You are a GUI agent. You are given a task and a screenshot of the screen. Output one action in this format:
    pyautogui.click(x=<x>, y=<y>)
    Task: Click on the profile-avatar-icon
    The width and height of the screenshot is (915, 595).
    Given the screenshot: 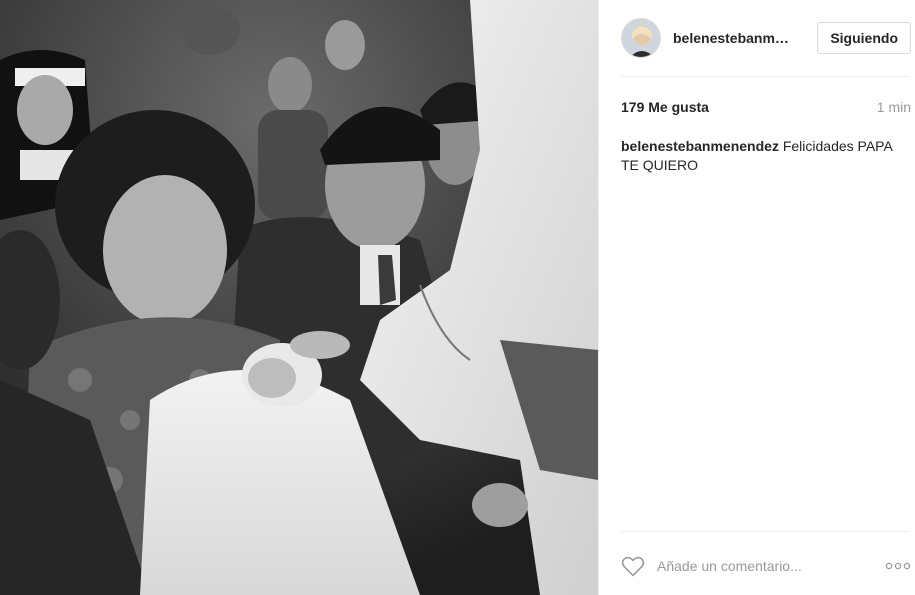 What is the action you would take?
    pyautogui.click(x=641, y=38)
    